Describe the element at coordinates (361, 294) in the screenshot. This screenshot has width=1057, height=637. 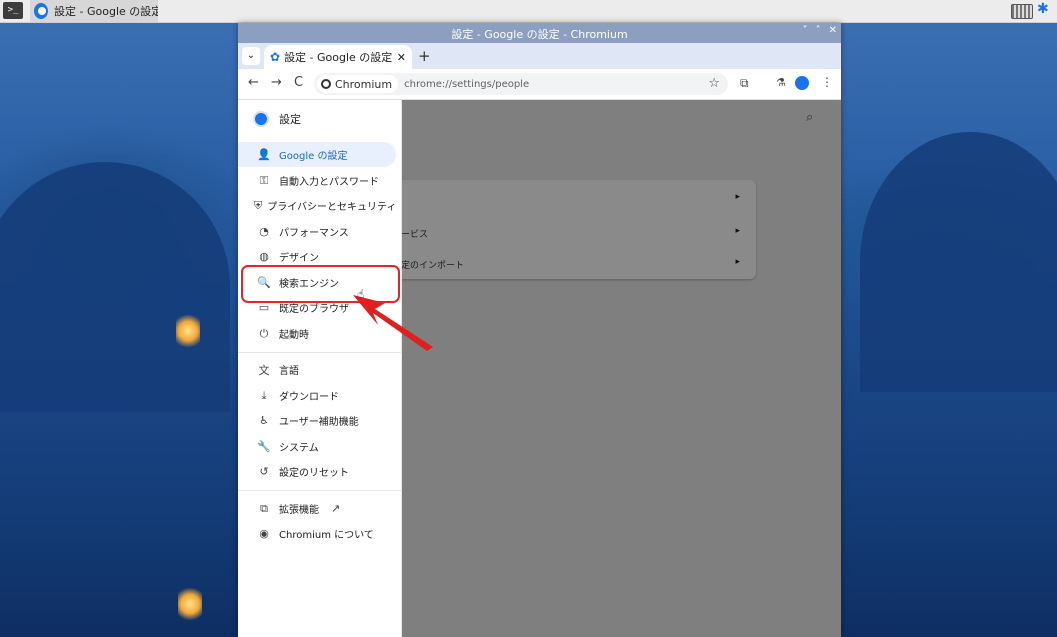
I see `hand-cursor-icon: ☝` at that location.